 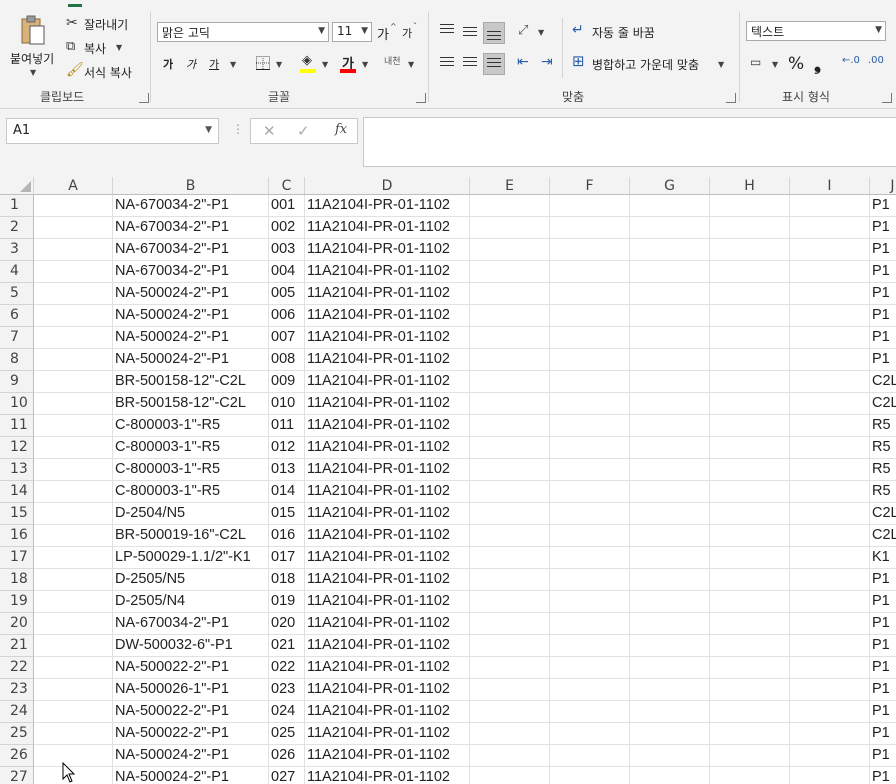 I want to click on cell-h10, so click(x=750, y=404).